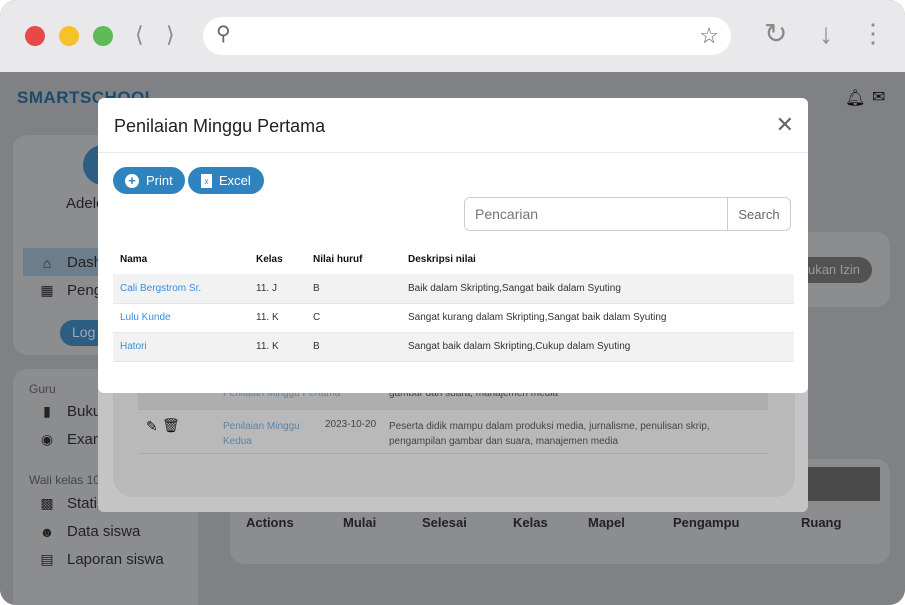 The image size is (905, 605). Describe the element at coordinates (47, 559) in the screenshot. I see `newspaper-icon: ▤` at that location.